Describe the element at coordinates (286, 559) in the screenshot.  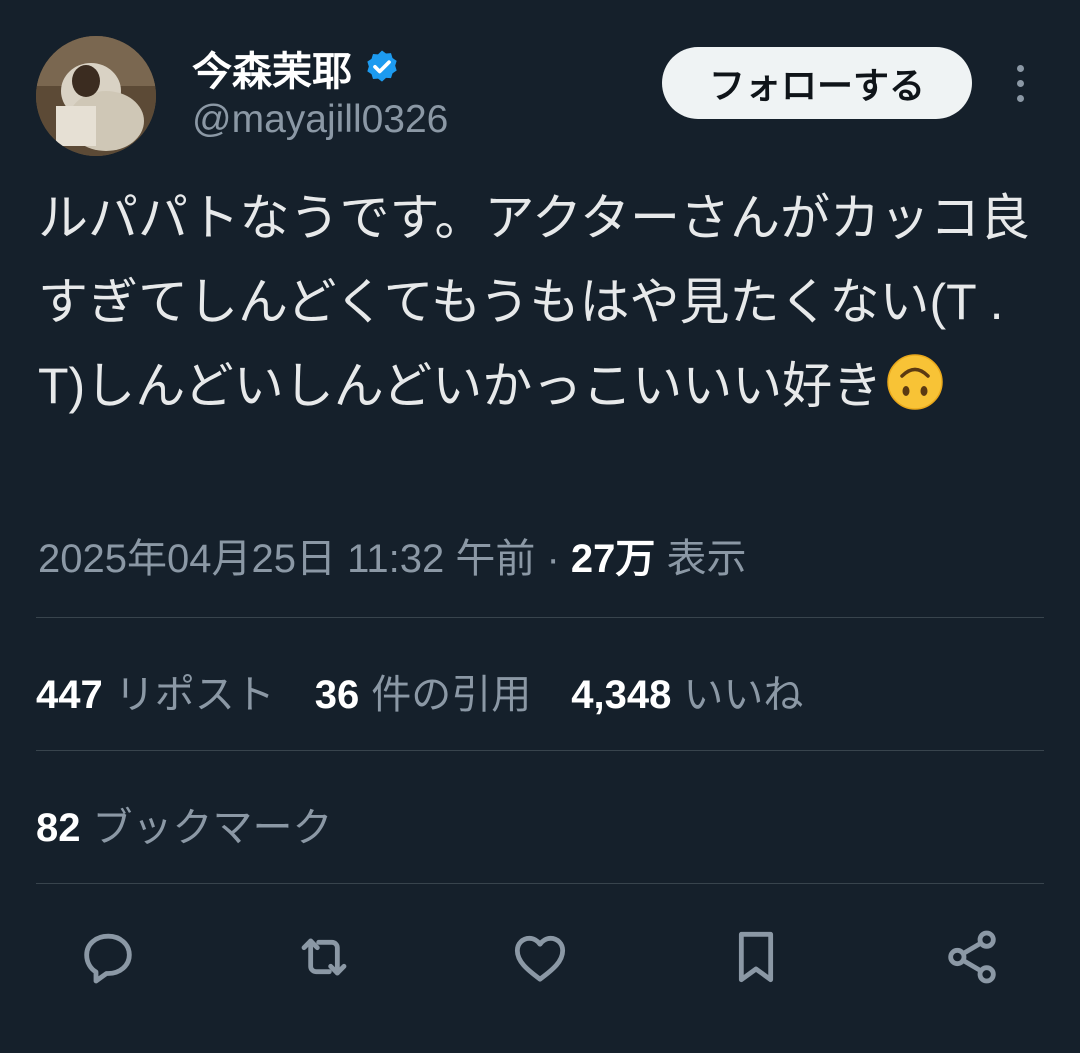
I see `timestamp: 2025年04月25日 11:32 午前` at that location.